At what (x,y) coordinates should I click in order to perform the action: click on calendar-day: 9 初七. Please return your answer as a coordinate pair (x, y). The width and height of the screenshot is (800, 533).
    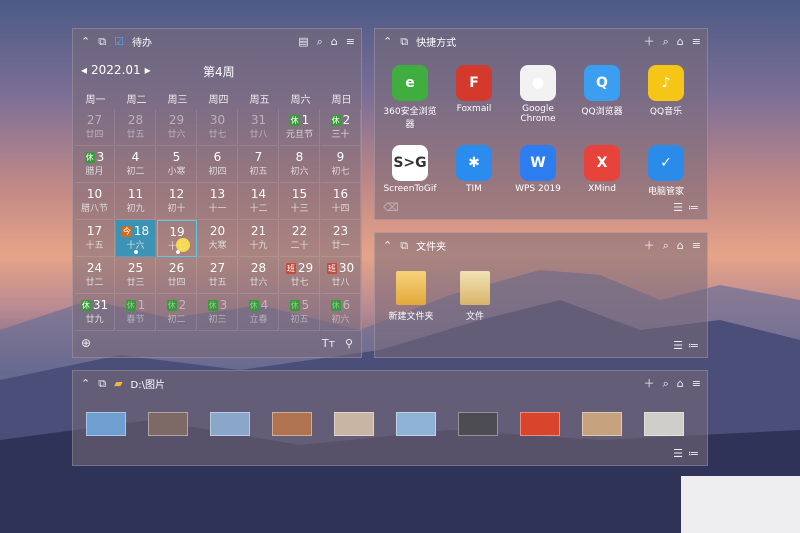
    Looking at the image, I should click on (341, 164).